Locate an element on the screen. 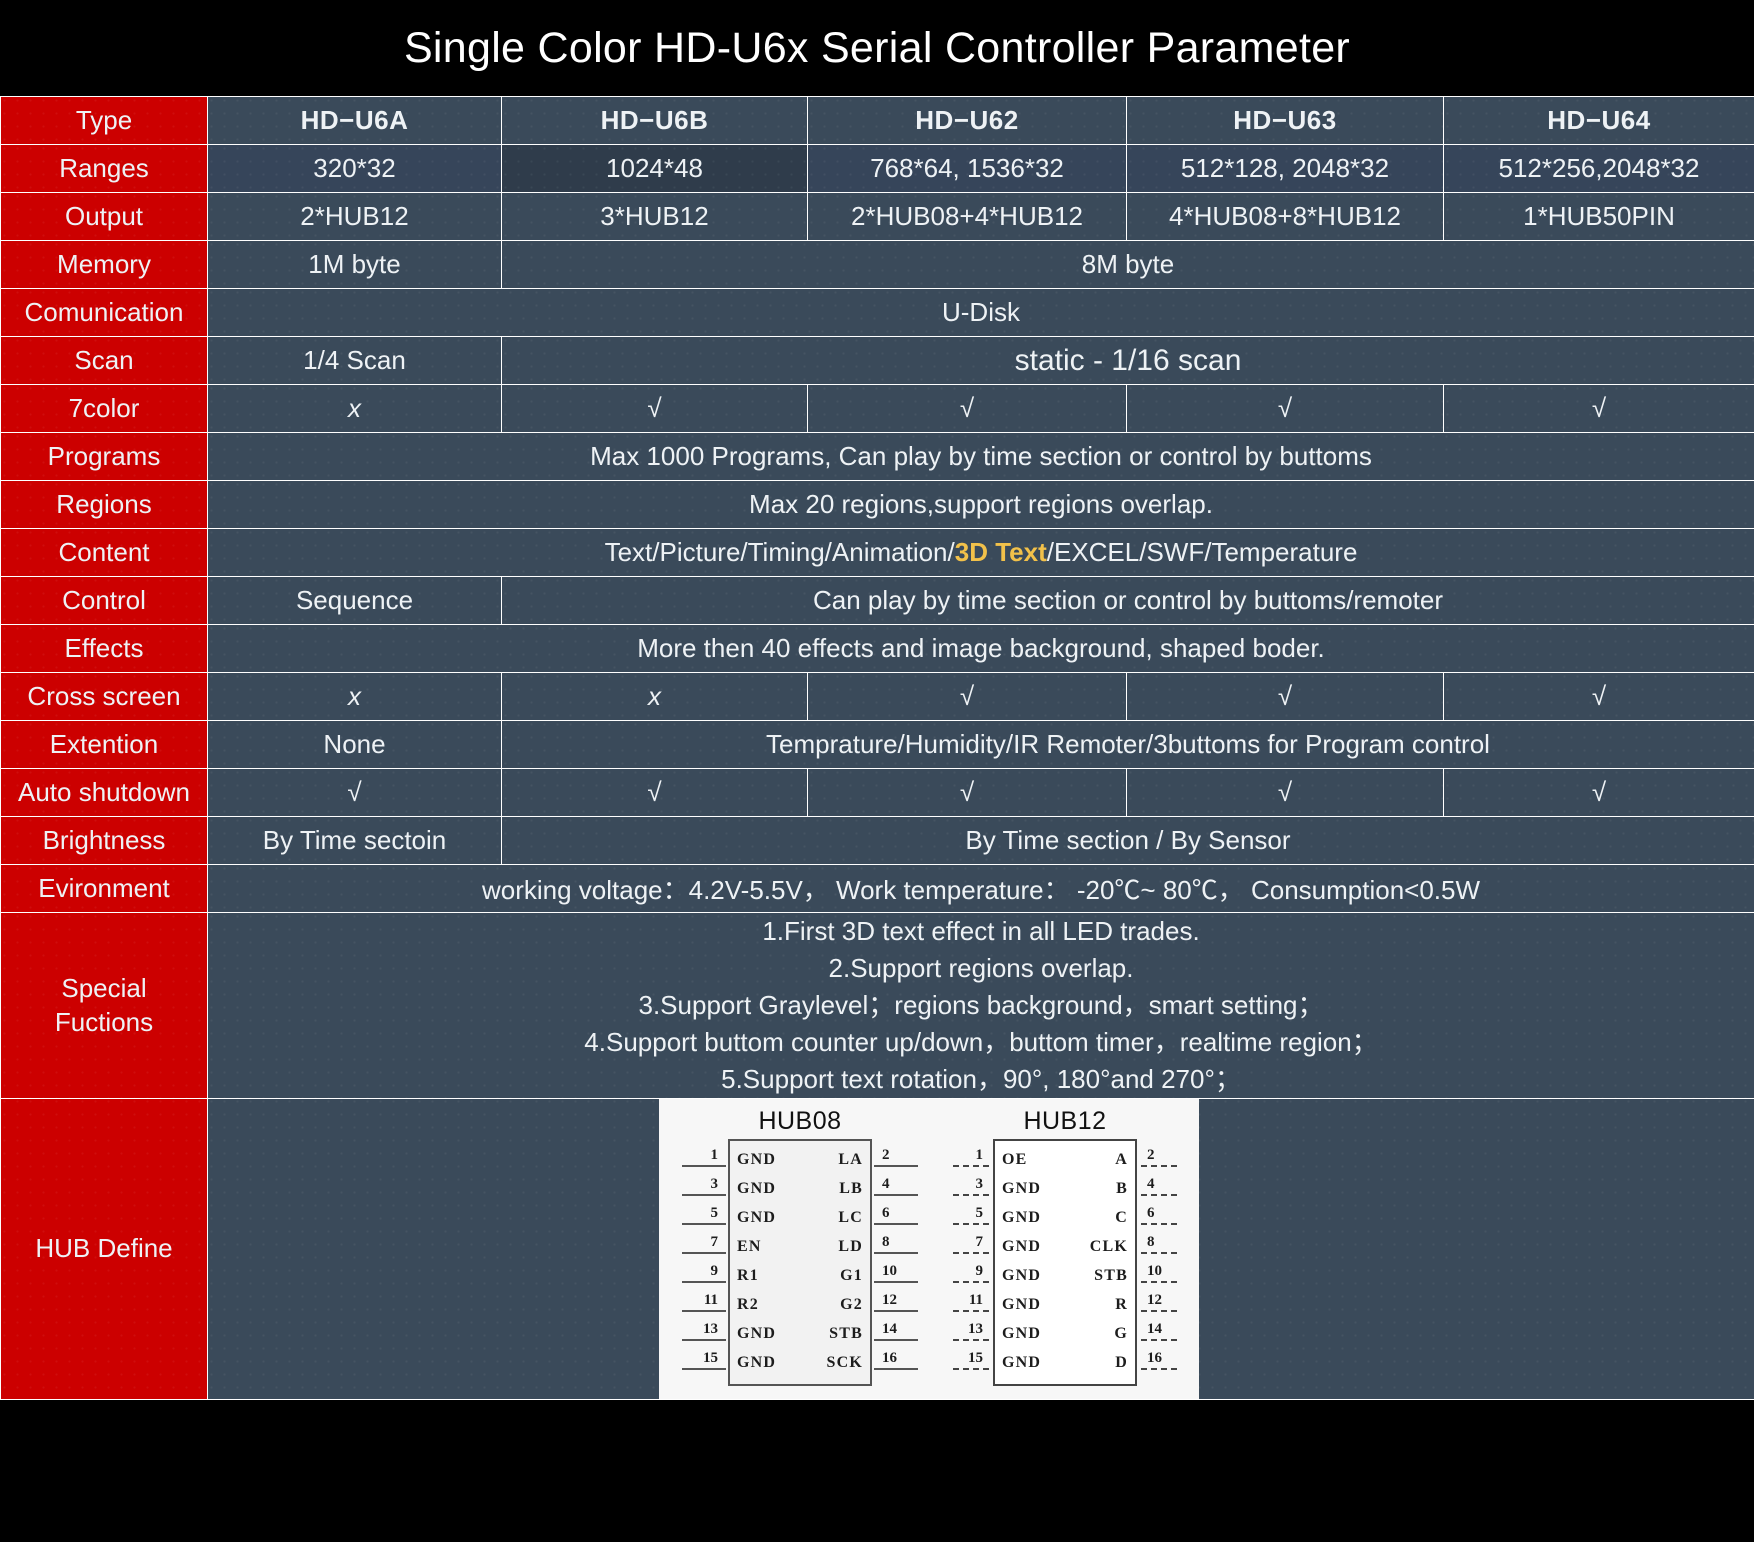 This screenshot has height=1542, width=1754. table-row-auto-shutdown: Auto shutdown √ √ √ √ √ is located at coordinates (877, 792).